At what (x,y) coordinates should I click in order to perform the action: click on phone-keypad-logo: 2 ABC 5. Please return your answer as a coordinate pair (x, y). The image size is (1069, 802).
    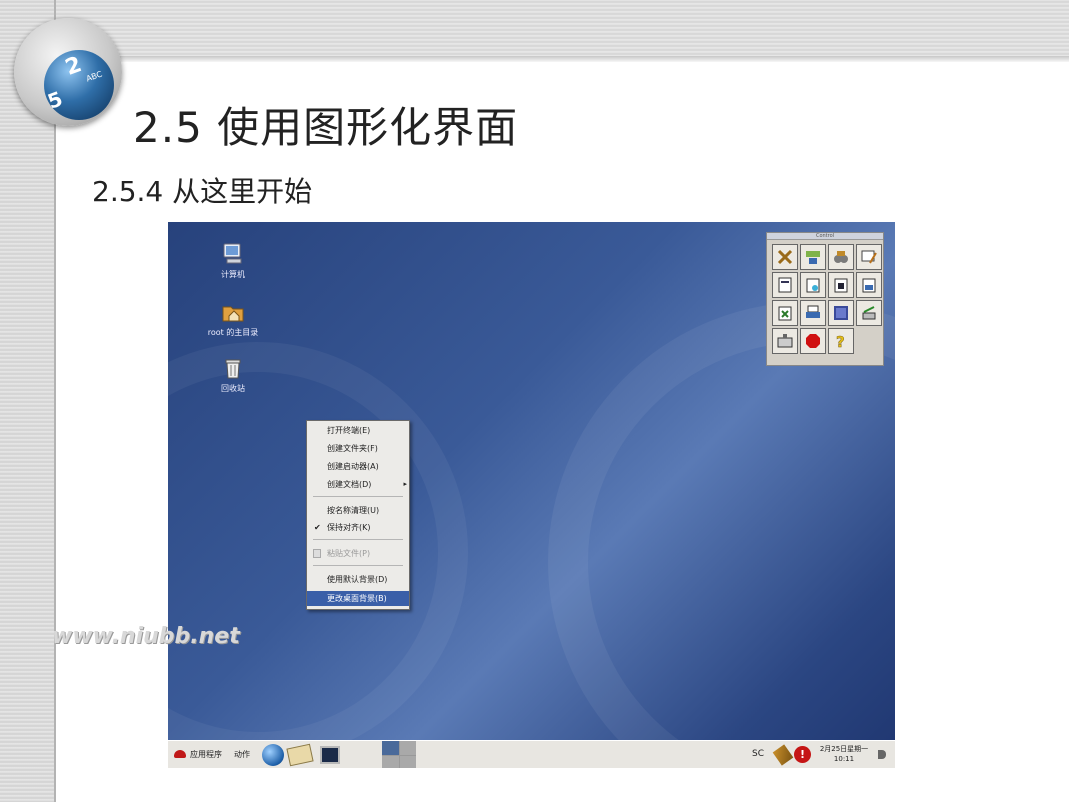
    Looking at the image, I should click on (68, 72).